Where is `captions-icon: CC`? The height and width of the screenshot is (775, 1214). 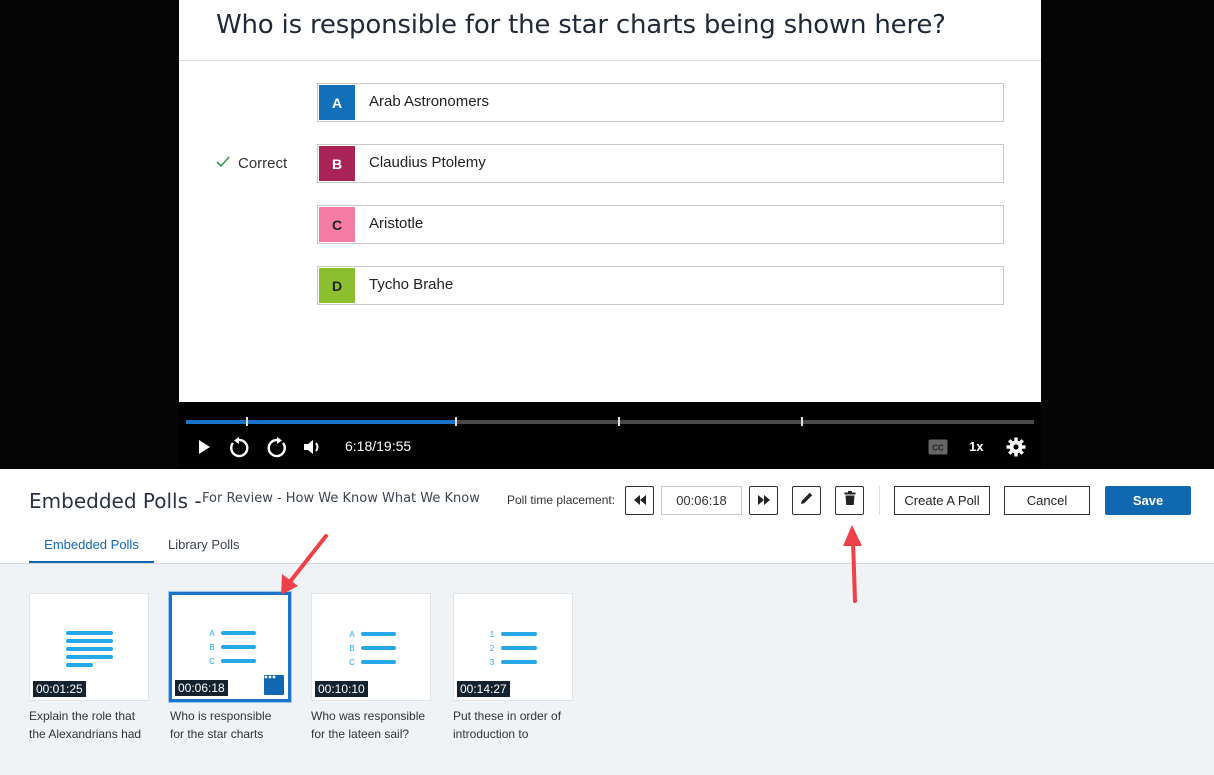 captions-icon: CC is located at coordinates (938, 447).